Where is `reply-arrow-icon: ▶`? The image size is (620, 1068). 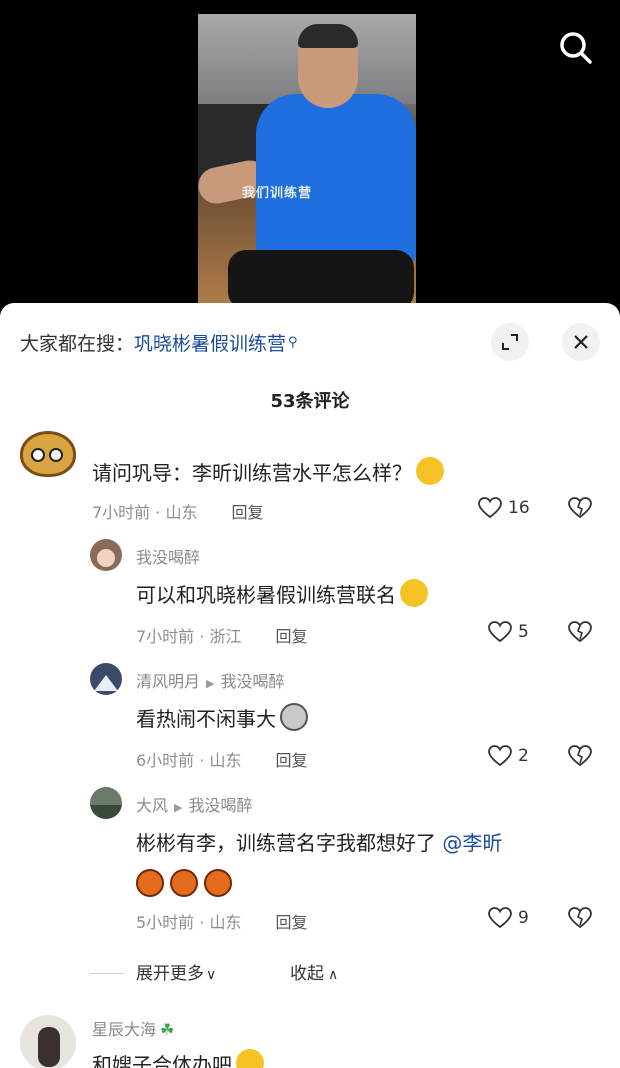
reply-arrow-icon: ▶ is located at coordinates (178, 807).